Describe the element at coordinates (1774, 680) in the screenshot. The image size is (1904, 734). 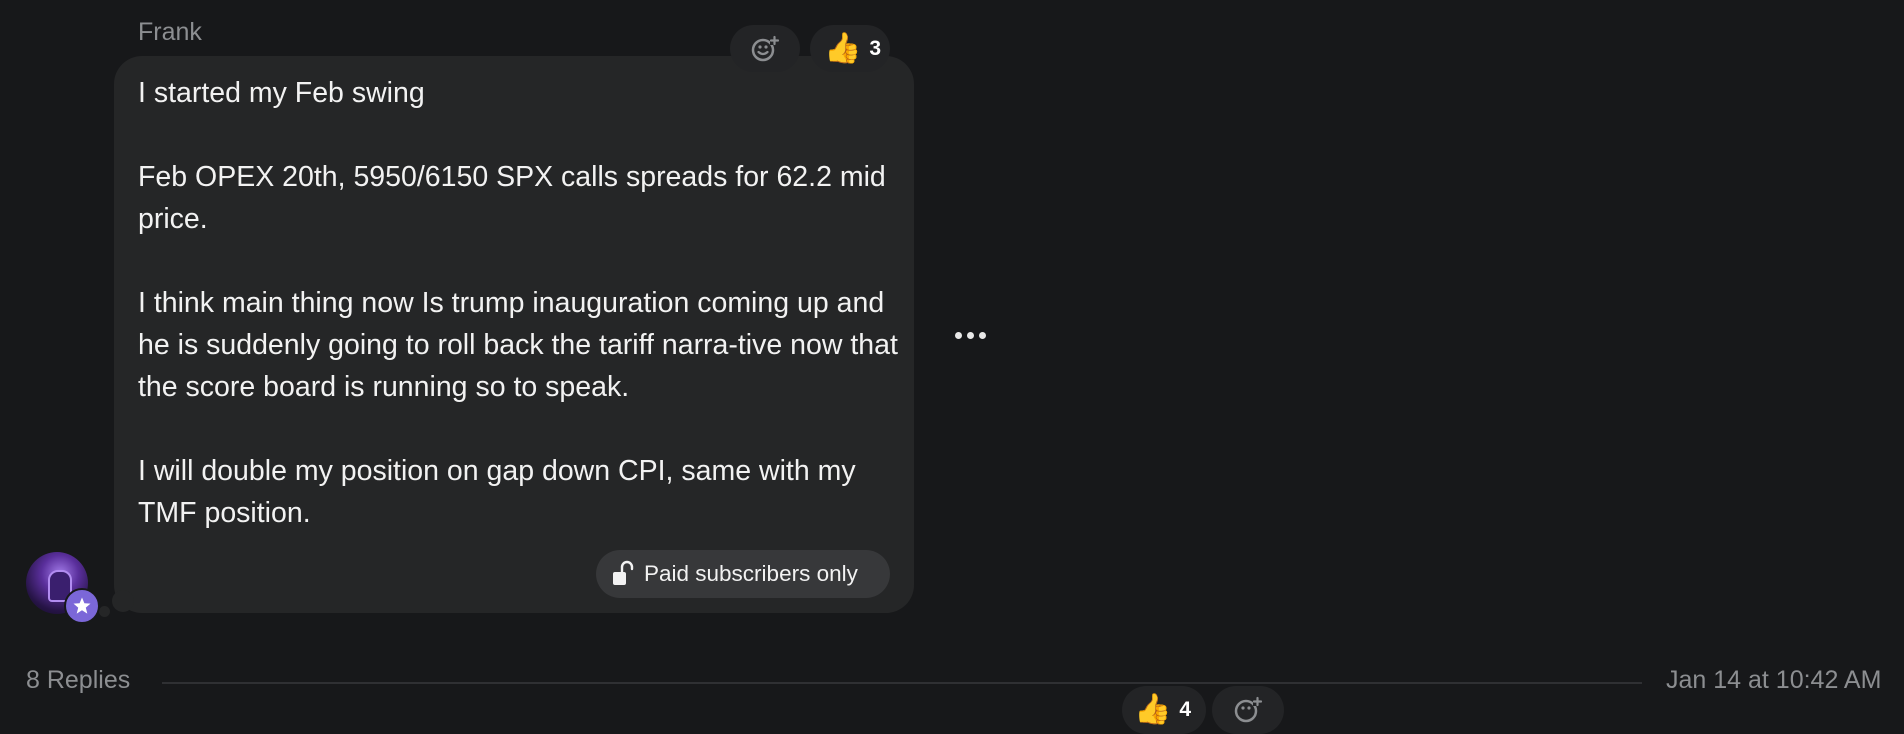
I see `message-timestamp: Jan 14 at 10:42 AM` at that location.